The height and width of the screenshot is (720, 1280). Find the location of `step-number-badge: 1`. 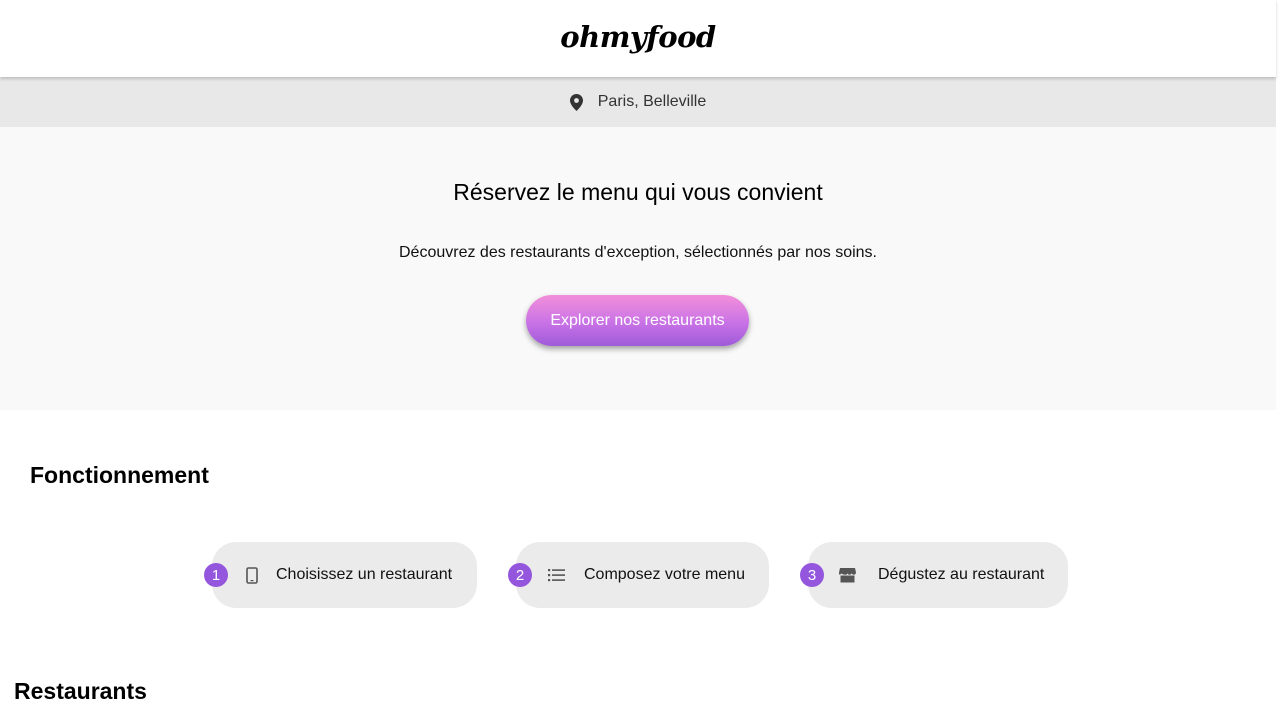

step-number-badge: 1 is located at coordinates (216, 575).